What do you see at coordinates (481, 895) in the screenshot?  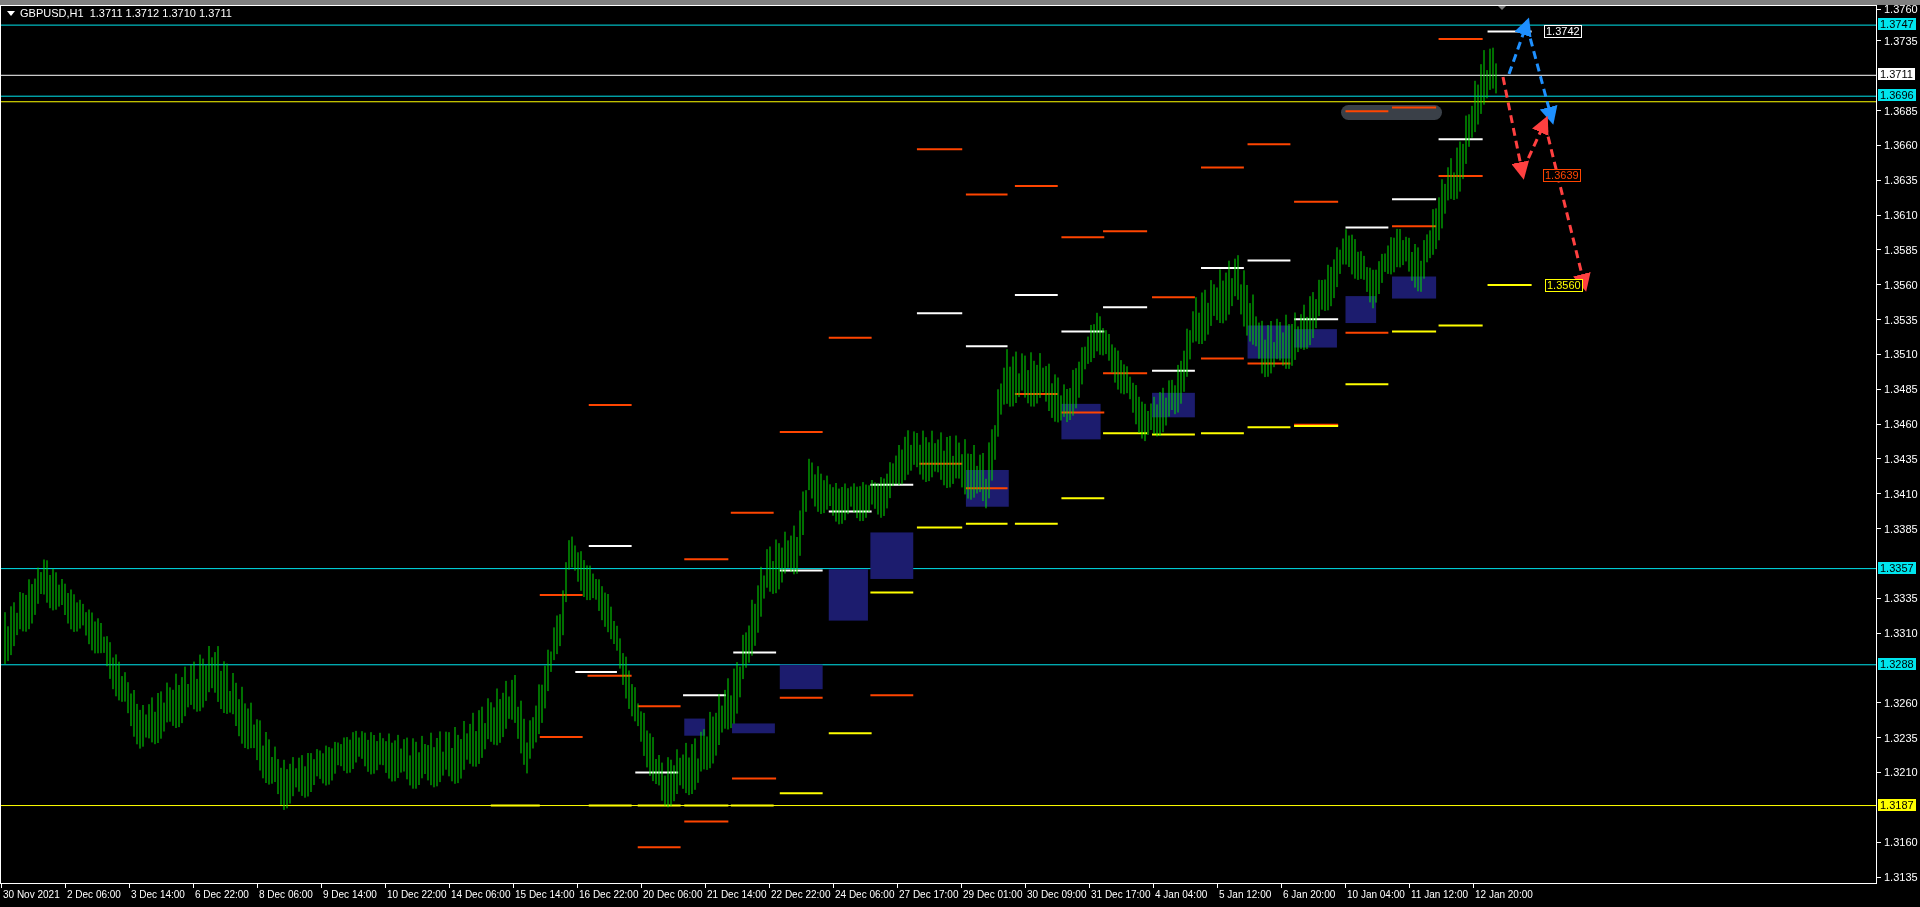 I see `time-tick: 14 Dec 06:00` at bounding box center [481, 895].